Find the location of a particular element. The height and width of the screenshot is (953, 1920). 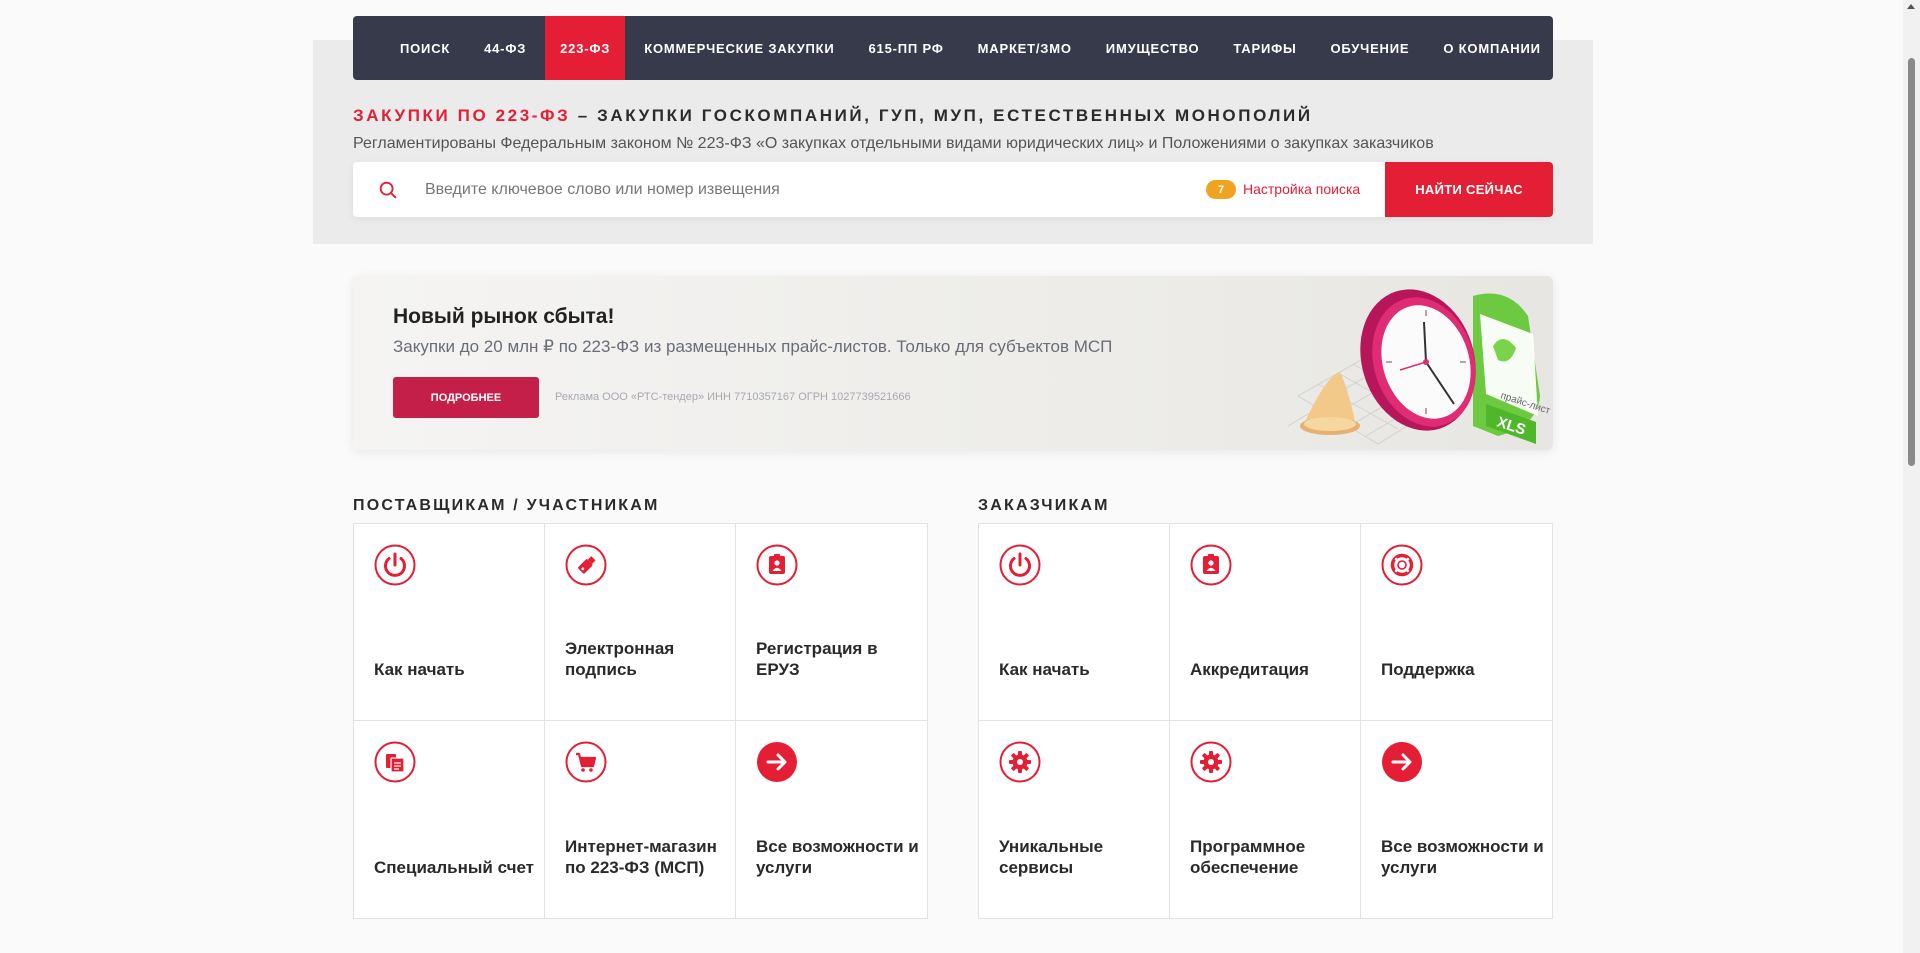

tile-label: Программное обеспечение is located at coordinates (1248, 857).